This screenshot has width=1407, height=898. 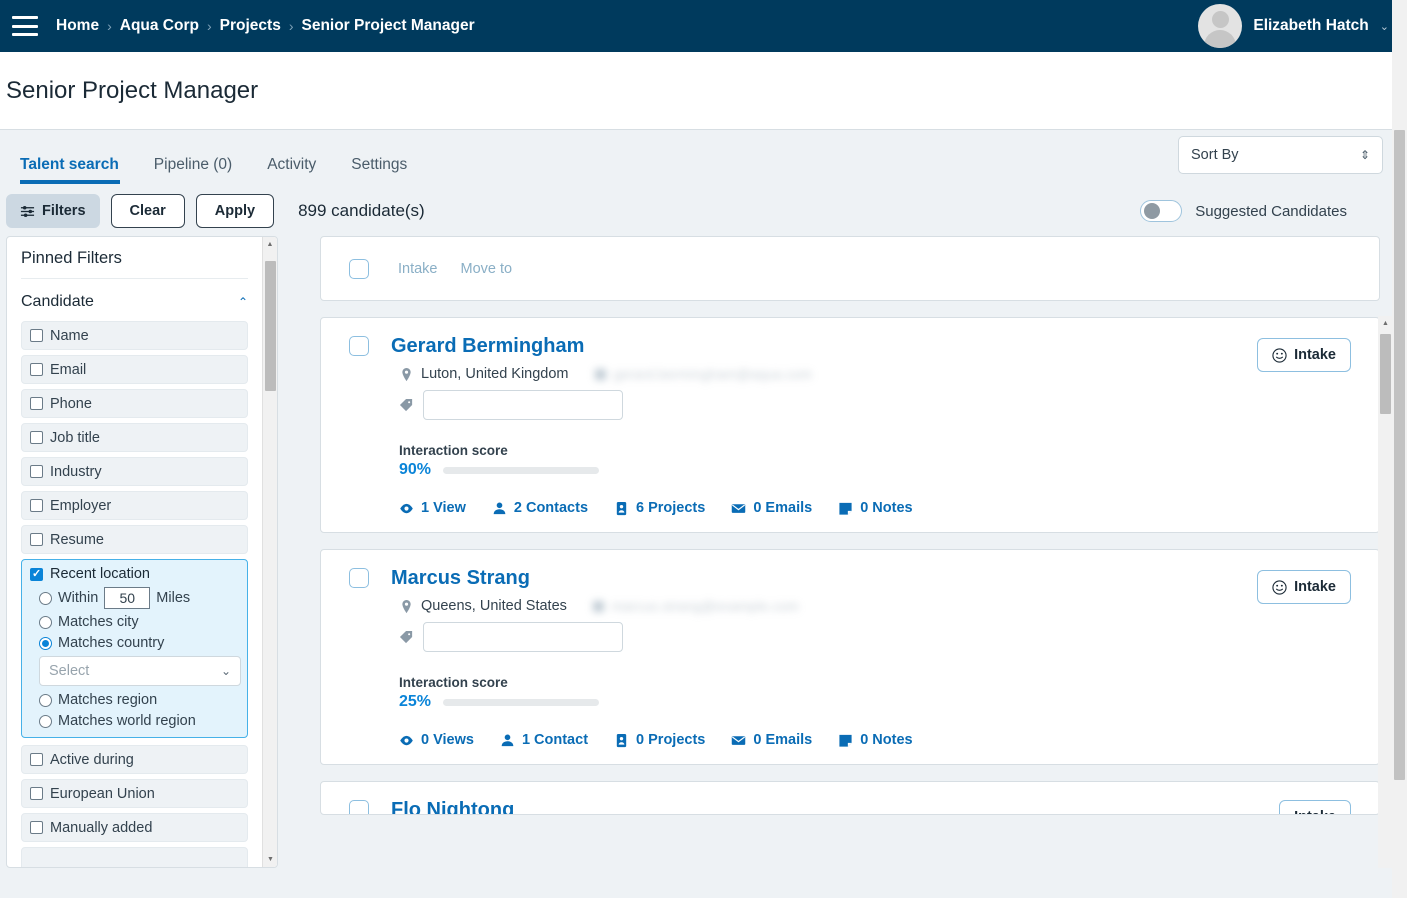 I want to click on radio-matches-country: Matches country, so click(x=139, y=643).